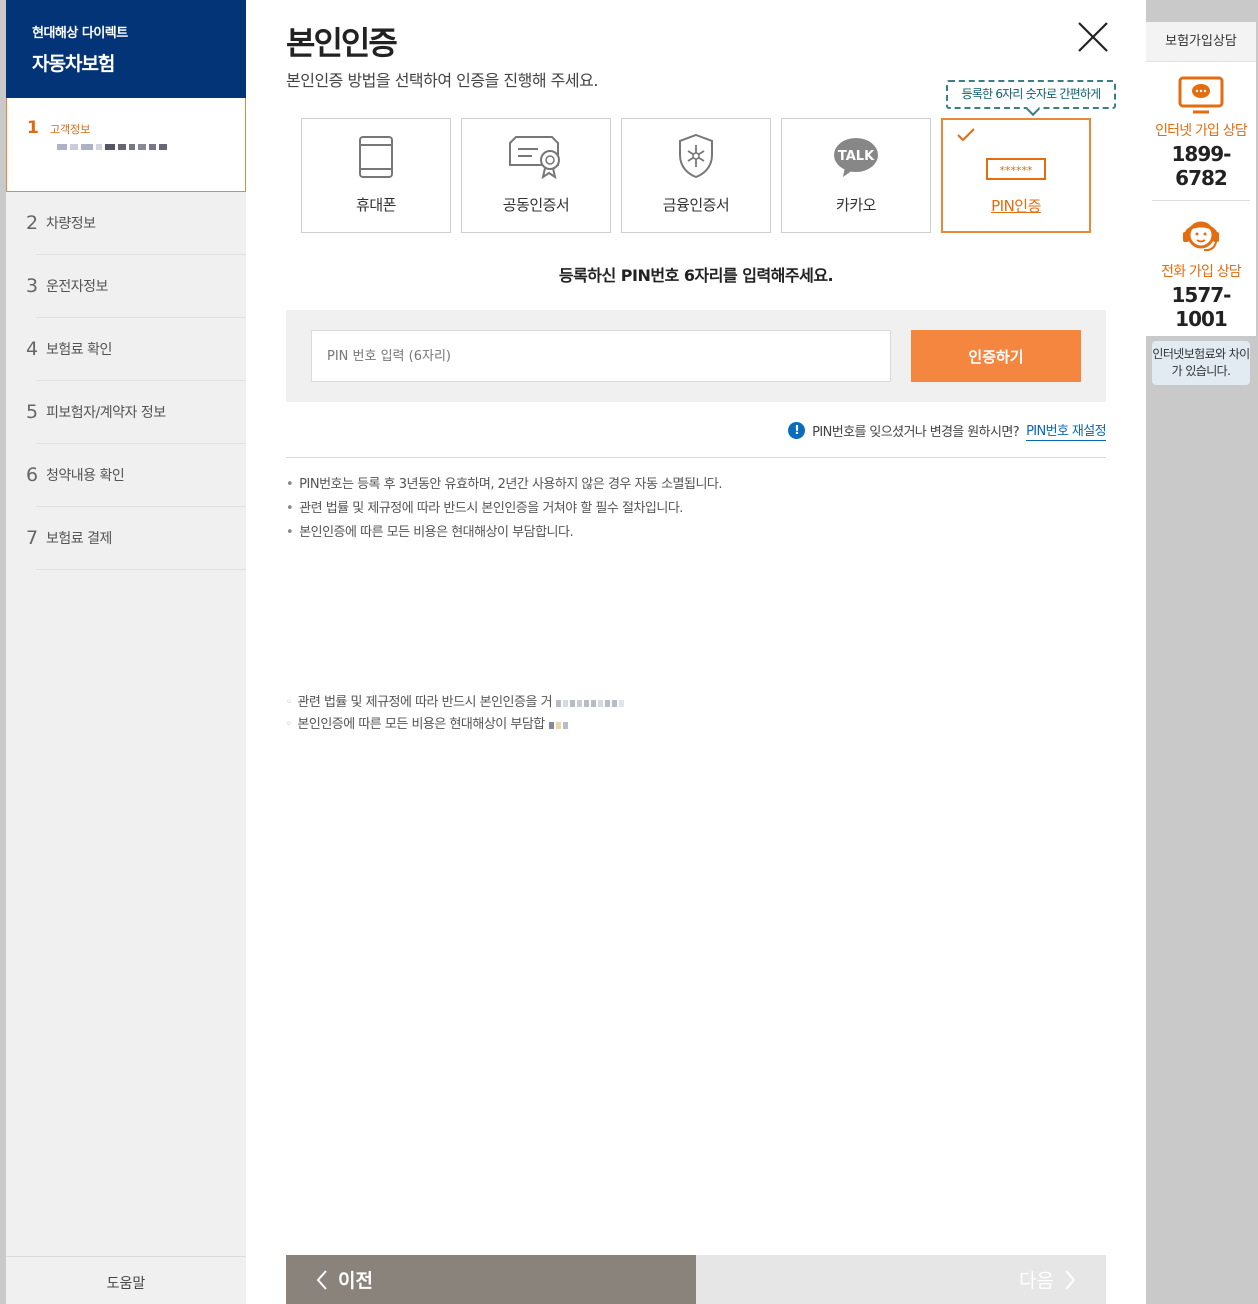 This screenshot has height=1304, width=1258. What do you see at coordinates (491, 1279) in the screenshot?
I see `prev-button: 이전` at bounding box center [491, 1279].